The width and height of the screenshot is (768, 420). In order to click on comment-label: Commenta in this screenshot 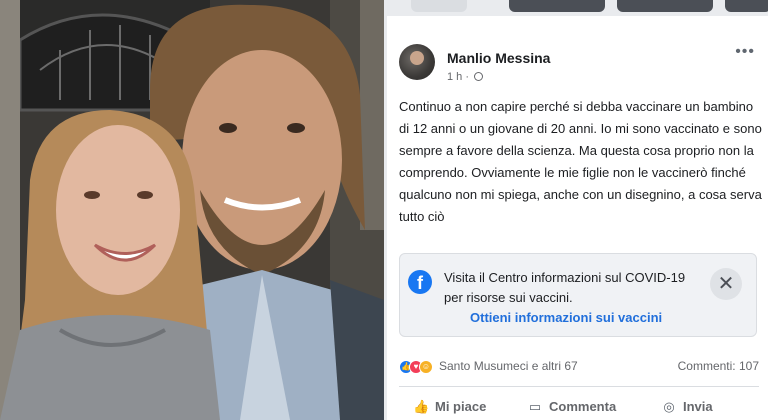, I will do `click(583, 406)`.